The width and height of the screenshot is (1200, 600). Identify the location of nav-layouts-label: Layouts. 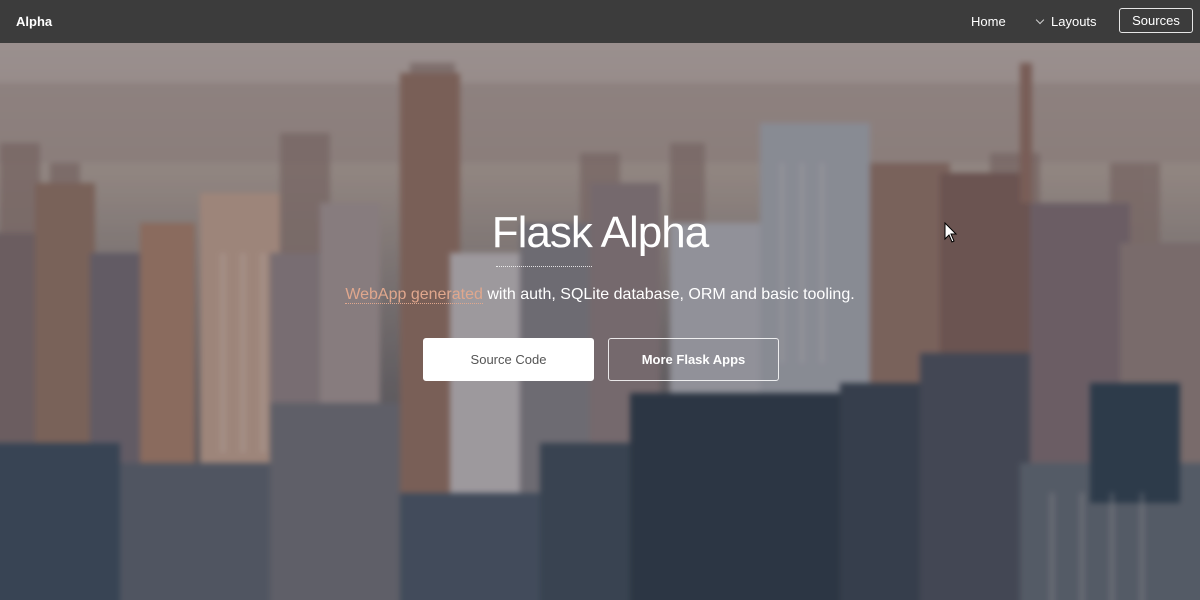
(1074, 21).